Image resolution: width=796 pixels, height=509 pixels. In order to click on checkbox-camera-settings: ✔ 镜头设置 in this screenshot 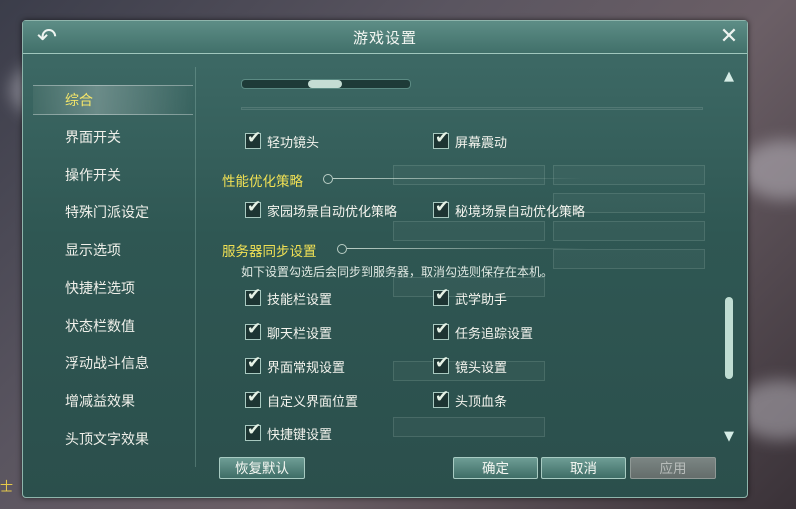, I will do `click(470, 365)`.